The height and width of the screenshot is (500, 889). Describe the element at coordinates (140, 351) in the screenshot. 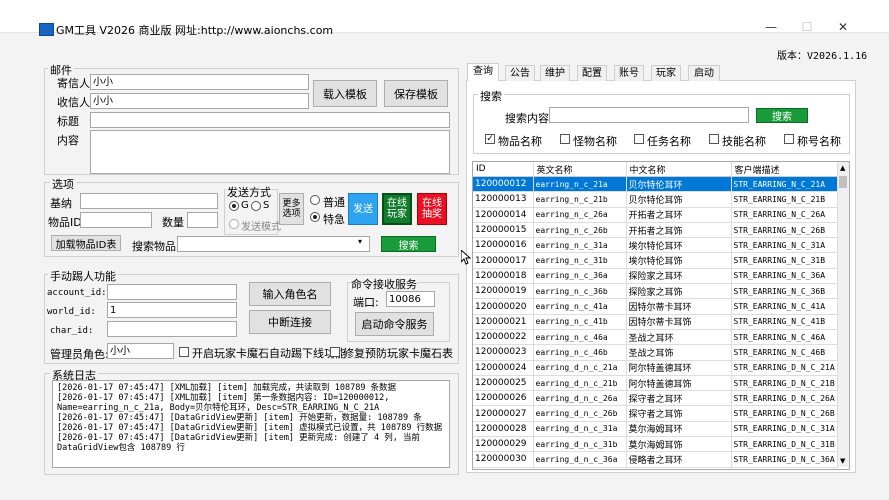

I see `admin-role-input: 小小` at that location.